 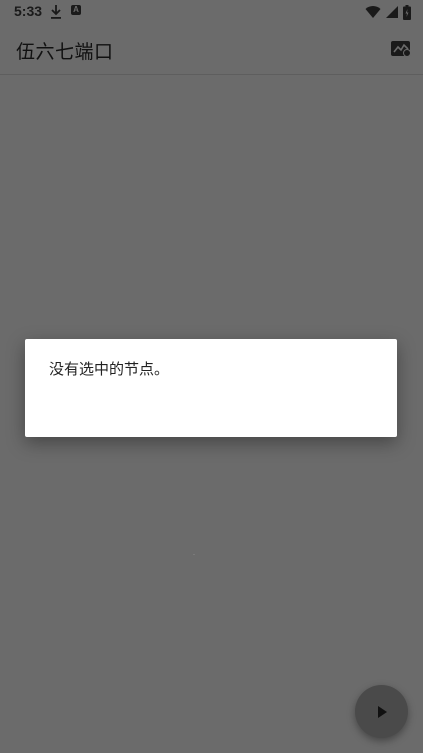 What do you see at coordinates (407, 12) in the screenshot?
I see `battery-icon` at bounding box center [407, 12].